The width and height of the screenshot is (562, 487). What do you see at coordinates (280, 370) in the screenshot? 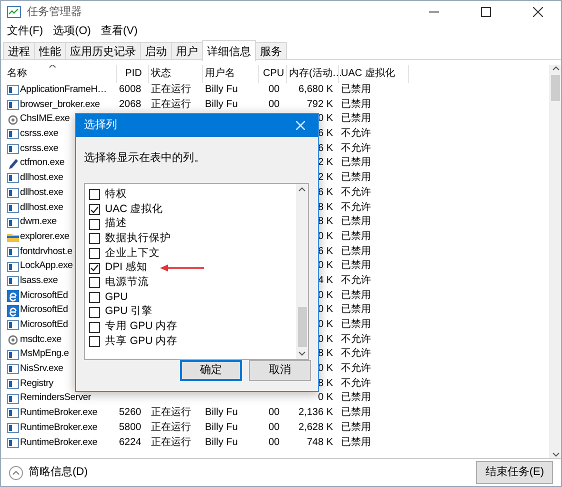
I see `cancel-button: 取消` at bounding box center [280, 370].